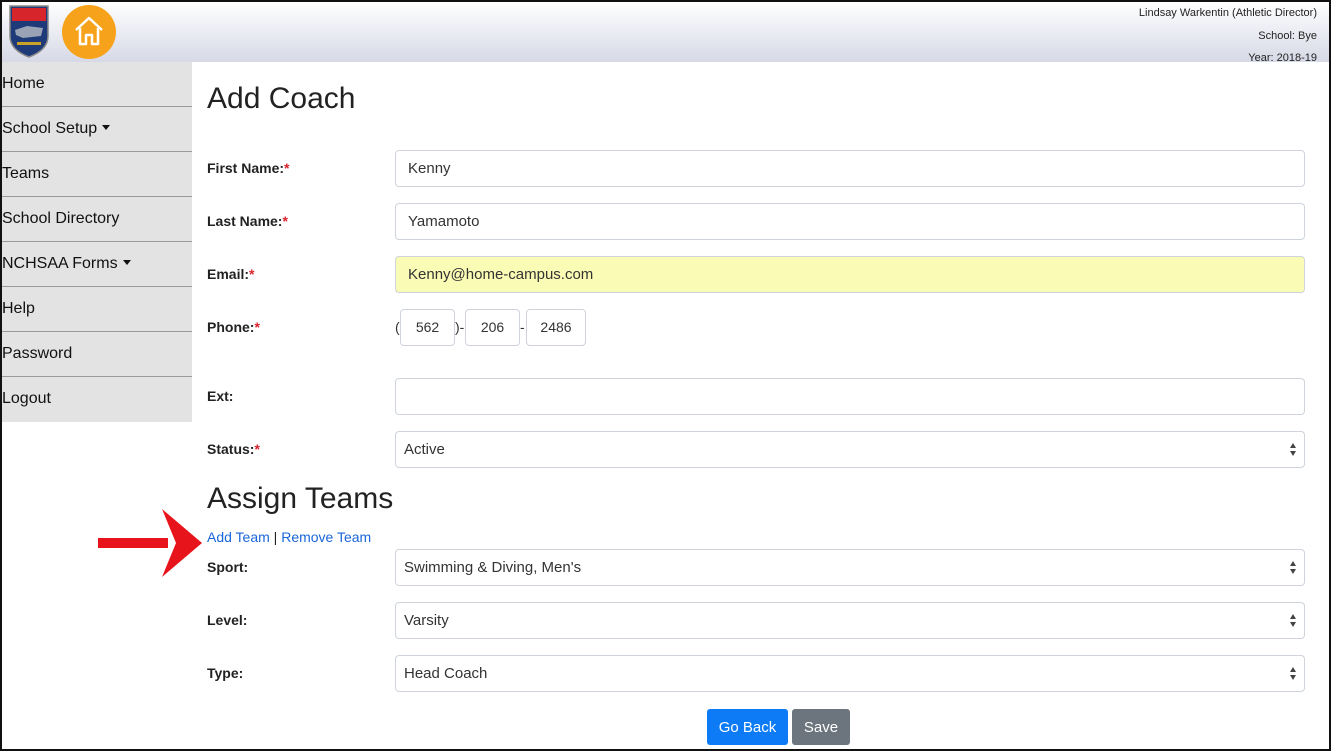 The width and height of the screenshot is (1331, 751). What do you see at coordinates (522, 327) in the screenshot?
I see `phone-dash: -` at bounding box center [522, 327].